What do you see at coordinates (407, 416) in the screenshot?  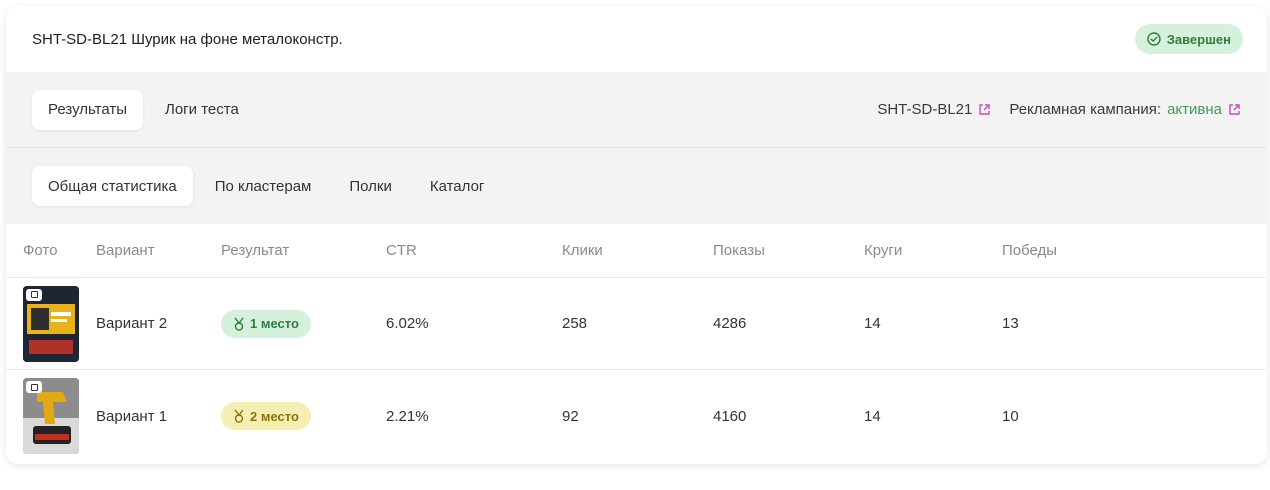 I see `ctr-value: 2.21%` at bounding box center [407, 416].